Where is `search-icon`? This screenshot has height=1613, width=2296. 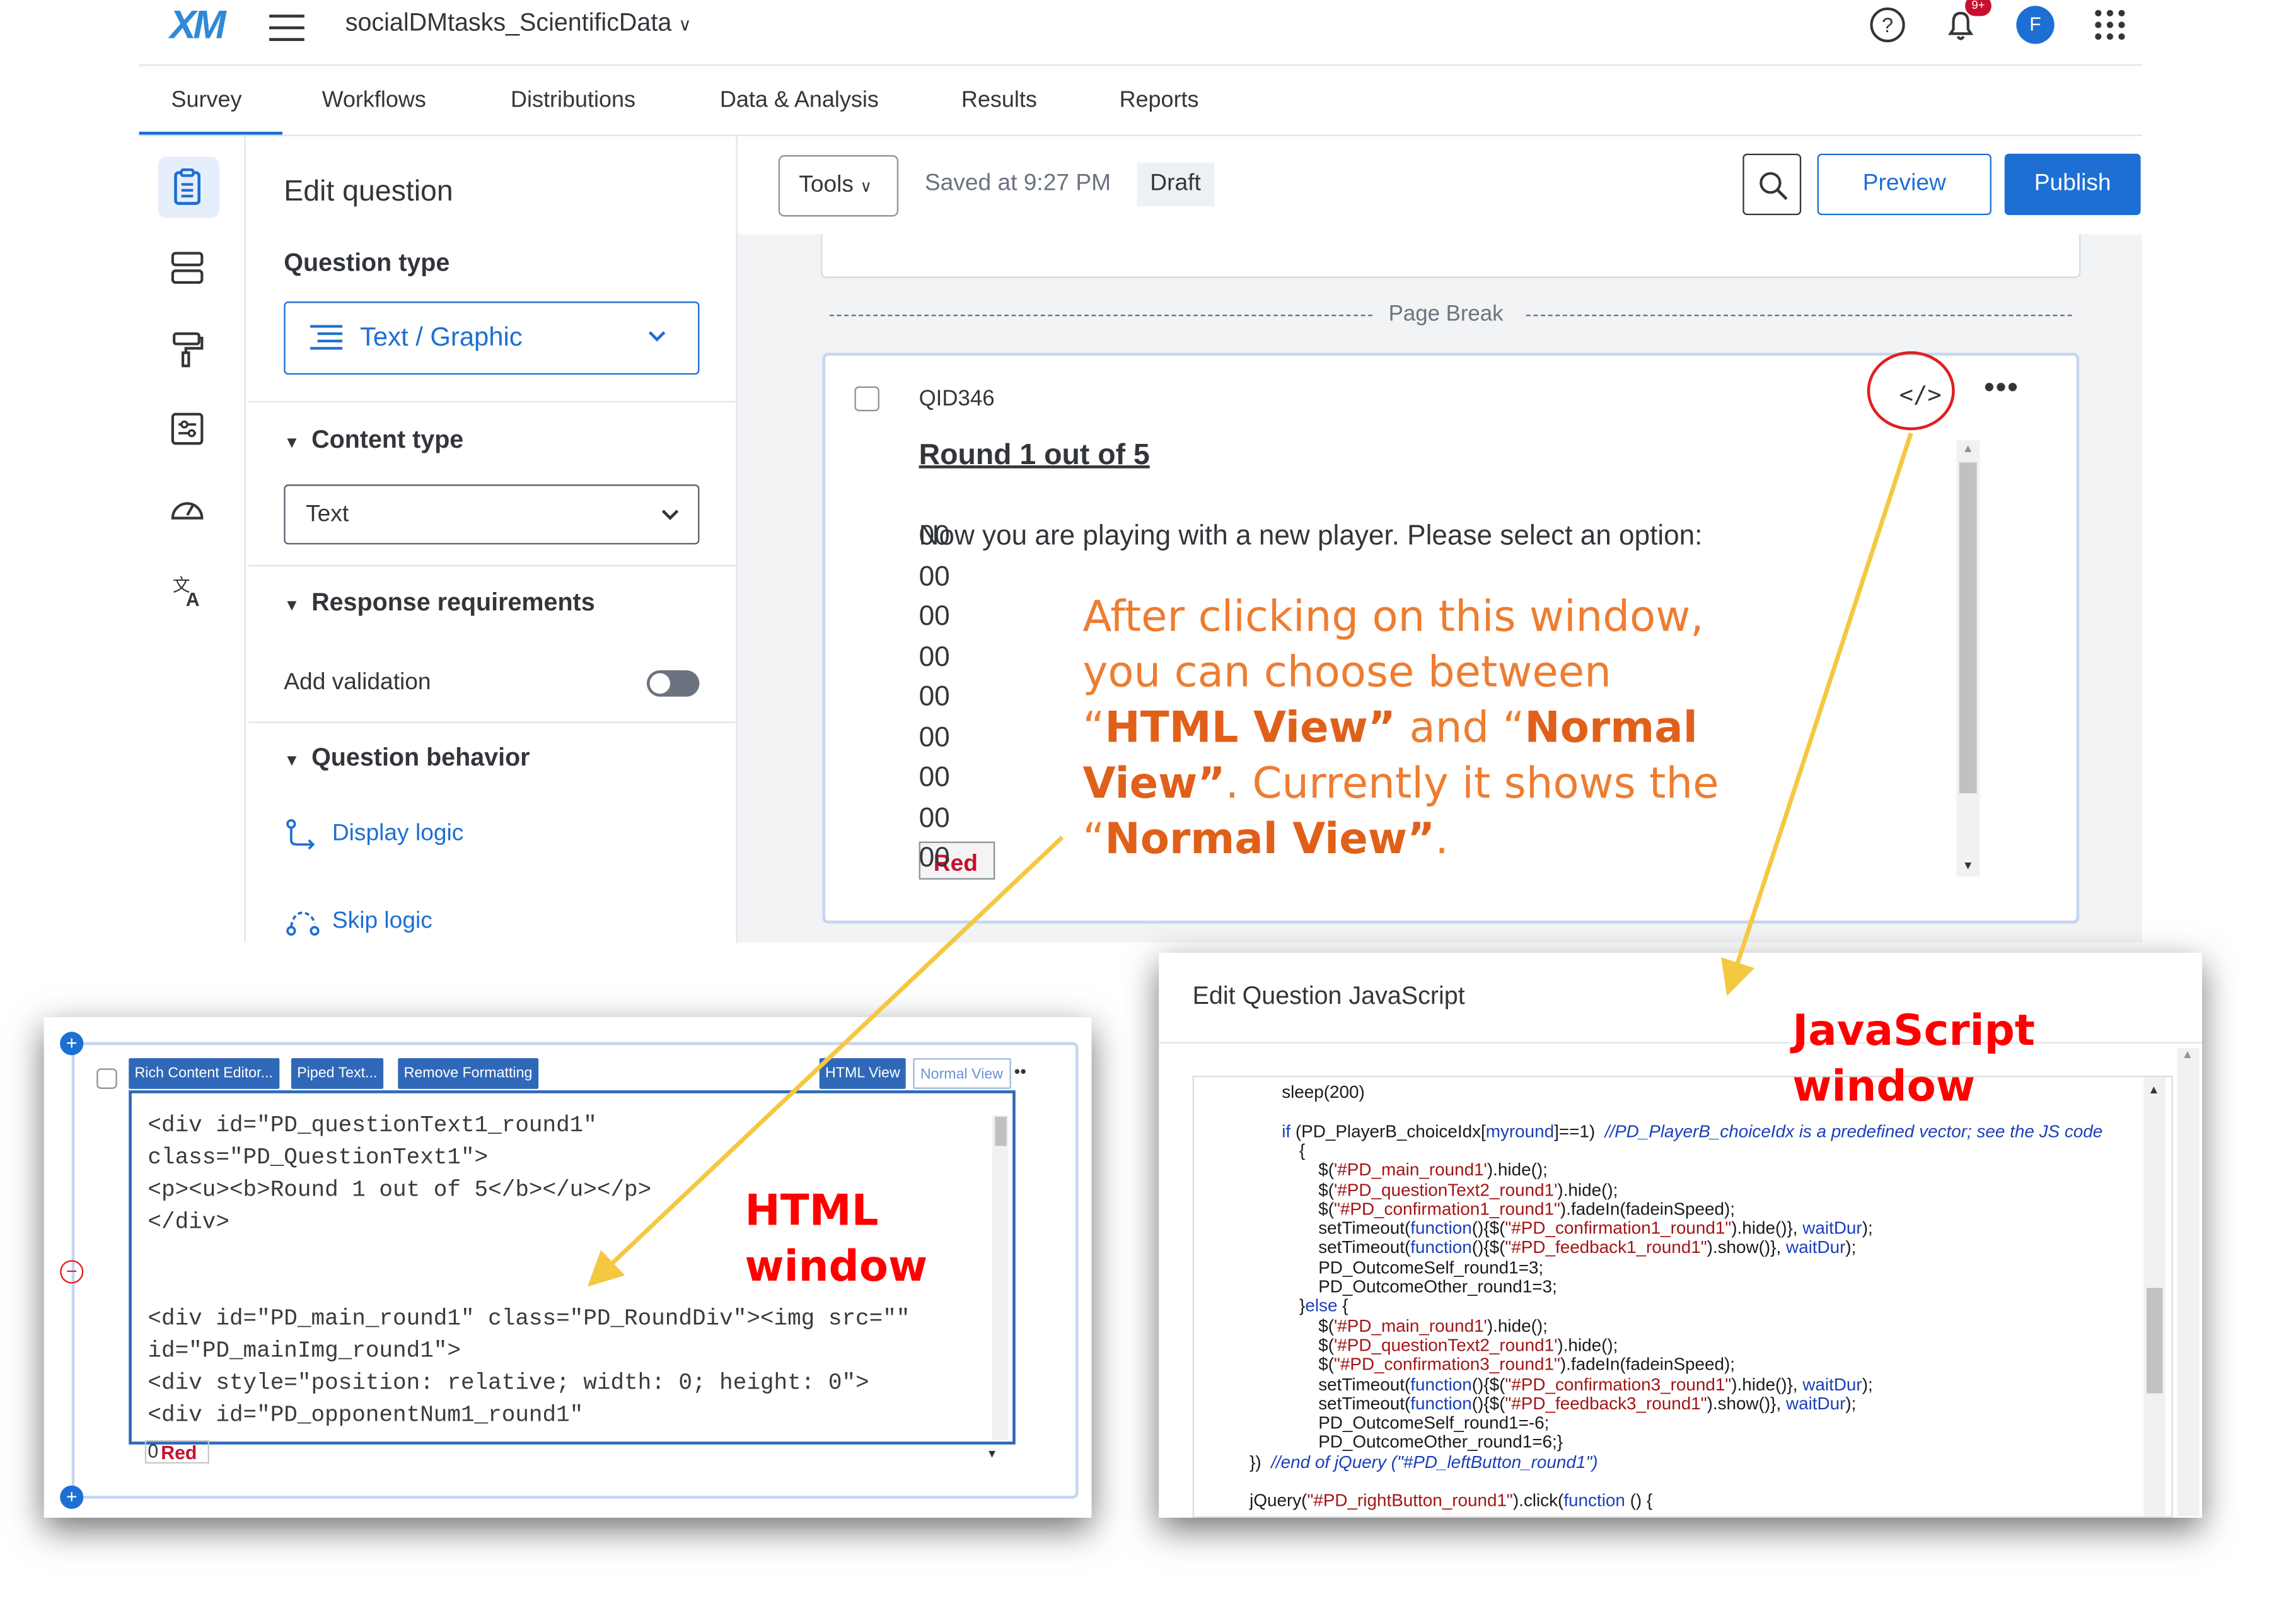
search-icon is located at coordinates (1774, 186).